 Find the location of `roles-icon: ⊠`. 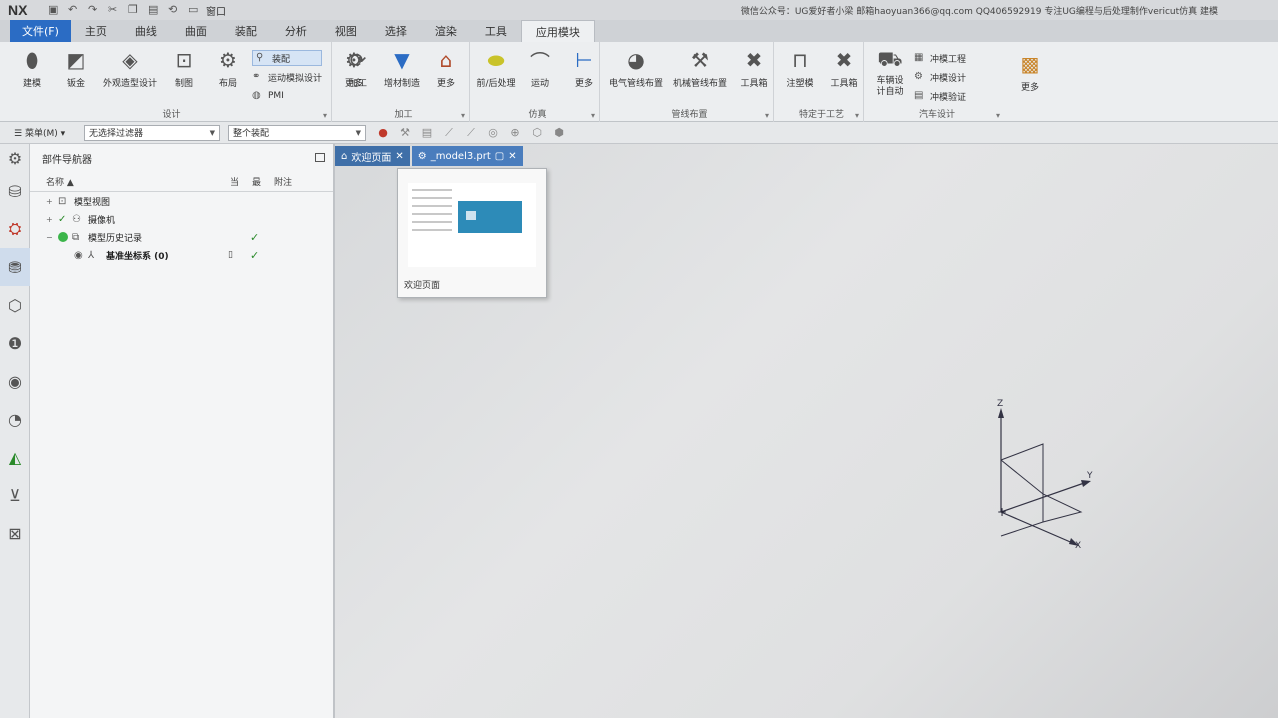

roles-icon: ⊠ is located at coordinates (15, 533).